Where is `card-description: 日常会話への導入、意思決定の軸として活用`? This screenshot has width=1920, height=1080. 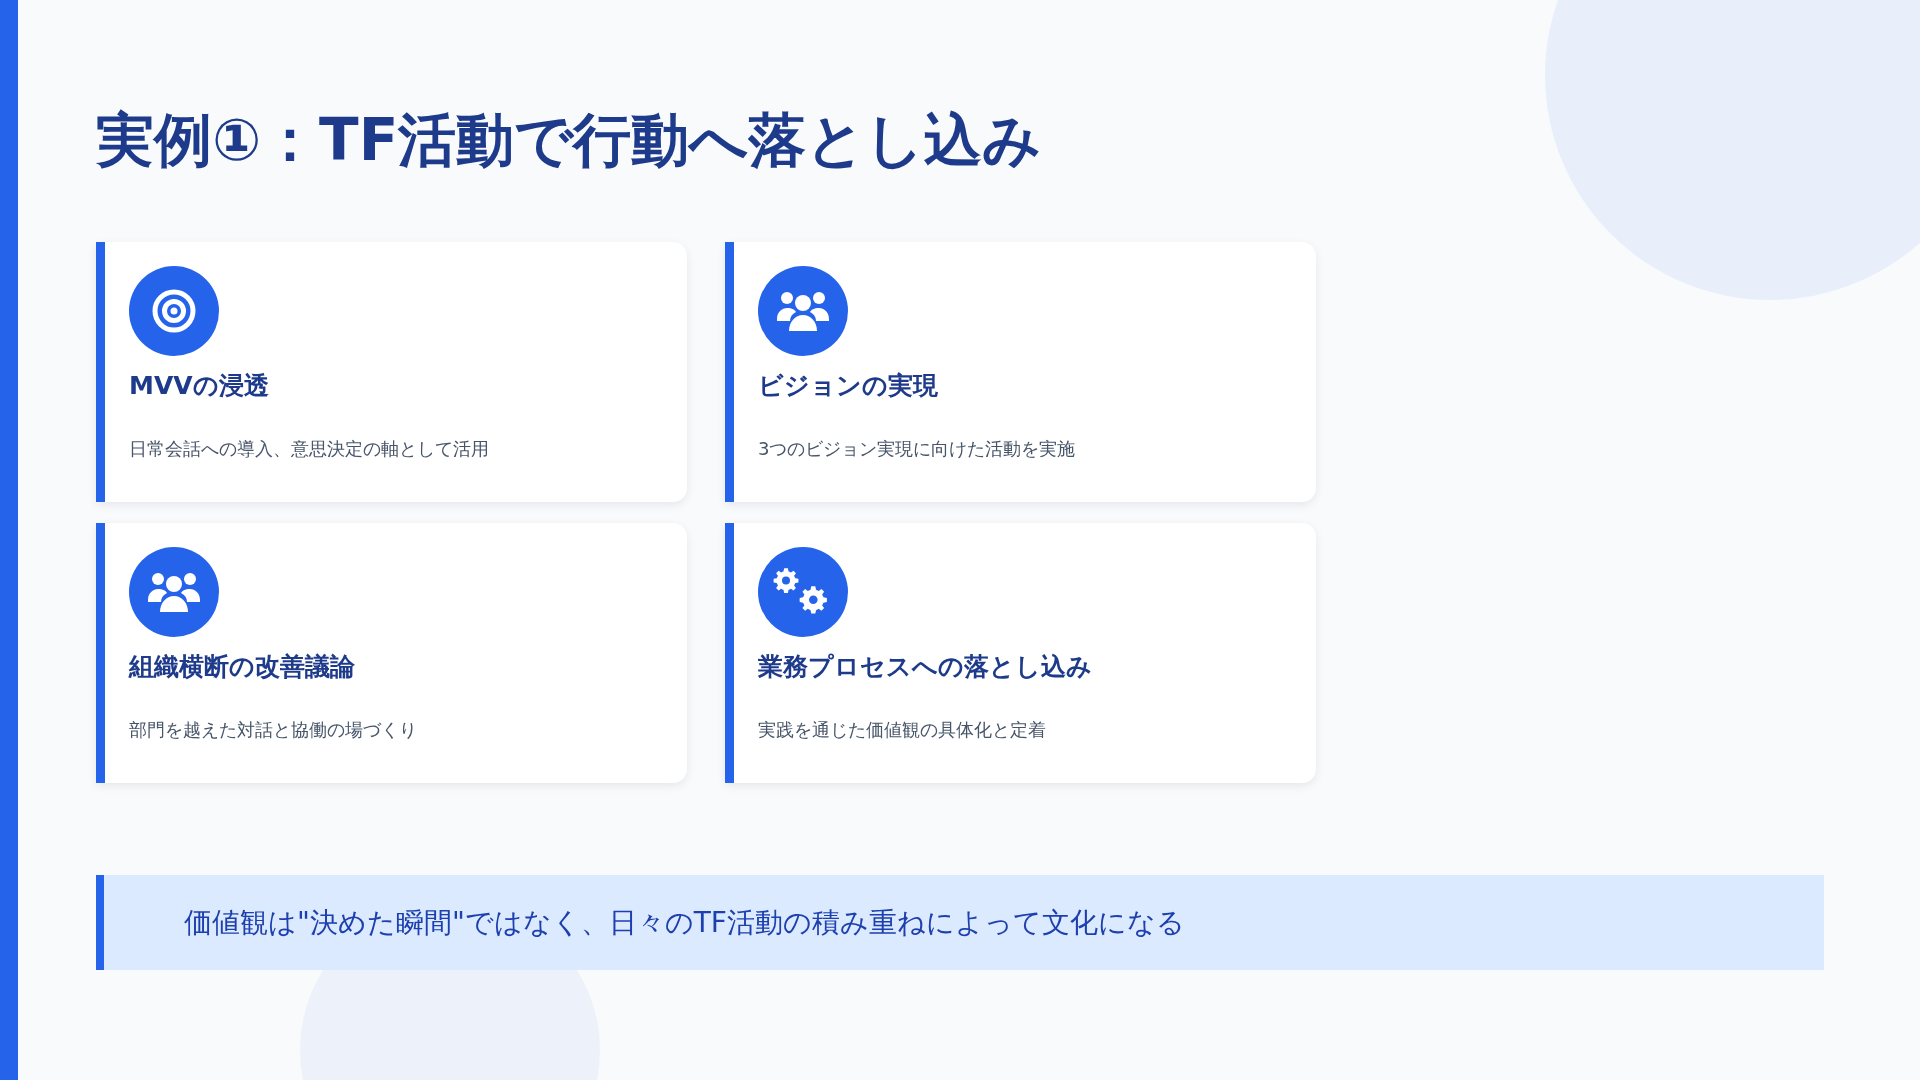 card-description: 日常会話への導入、意思決定の軸として活用 is located at coordinates (309, 448).